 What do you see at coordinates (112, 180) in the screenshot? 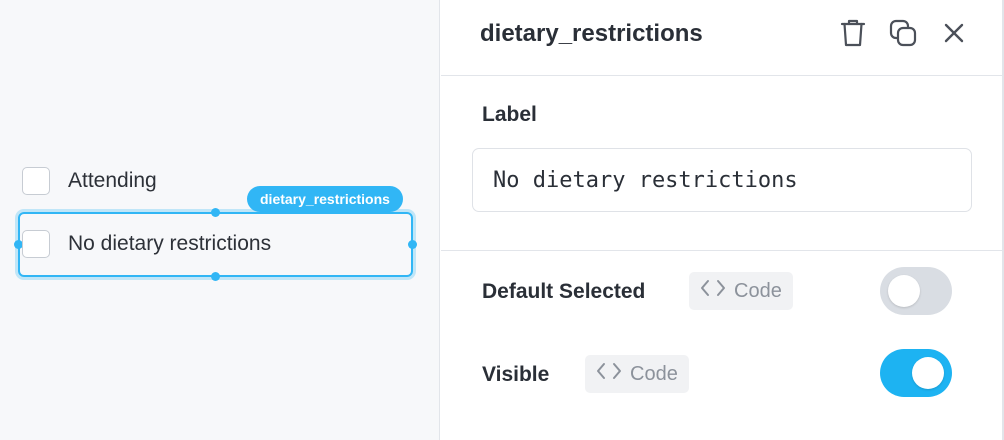
I see `checkbox-label: Attending` at bounding box center [112, 180].